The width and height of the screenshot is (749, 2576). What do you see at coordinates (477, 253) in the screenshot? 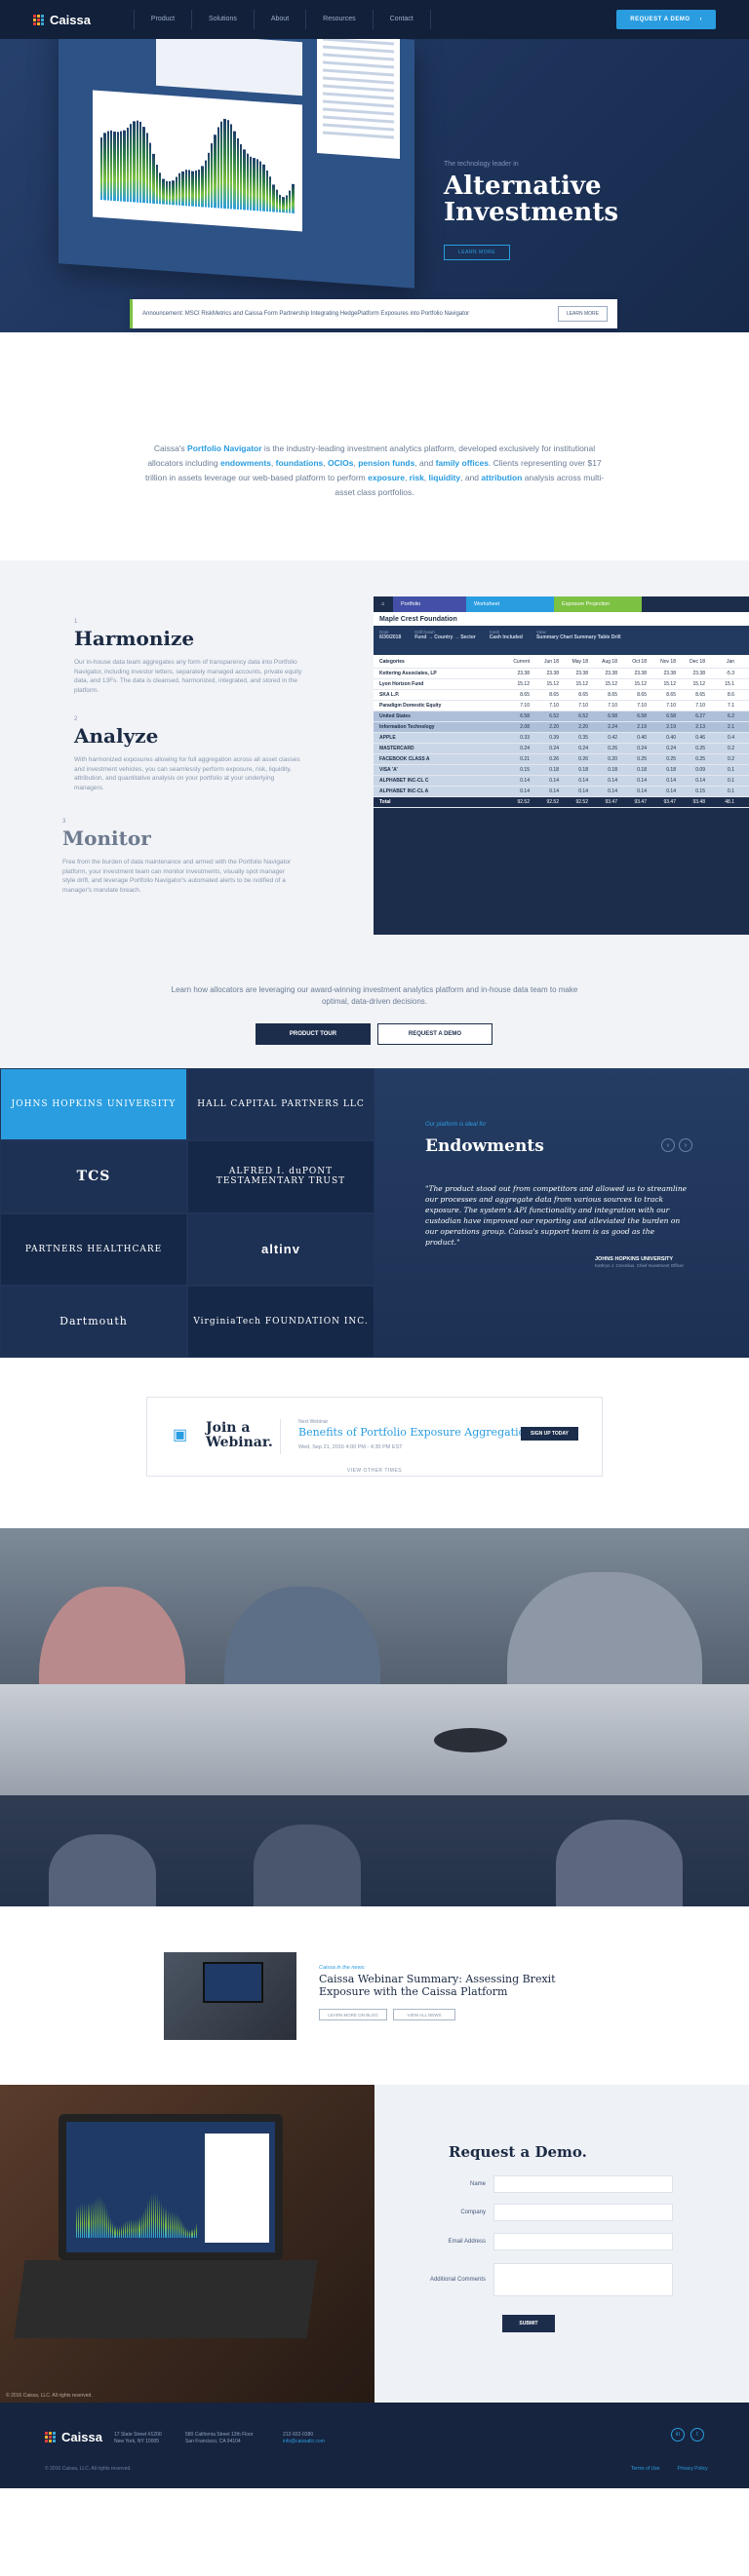
I see `hero-learn-more-button: LEARN MORE` at bounding box center [477, 253].